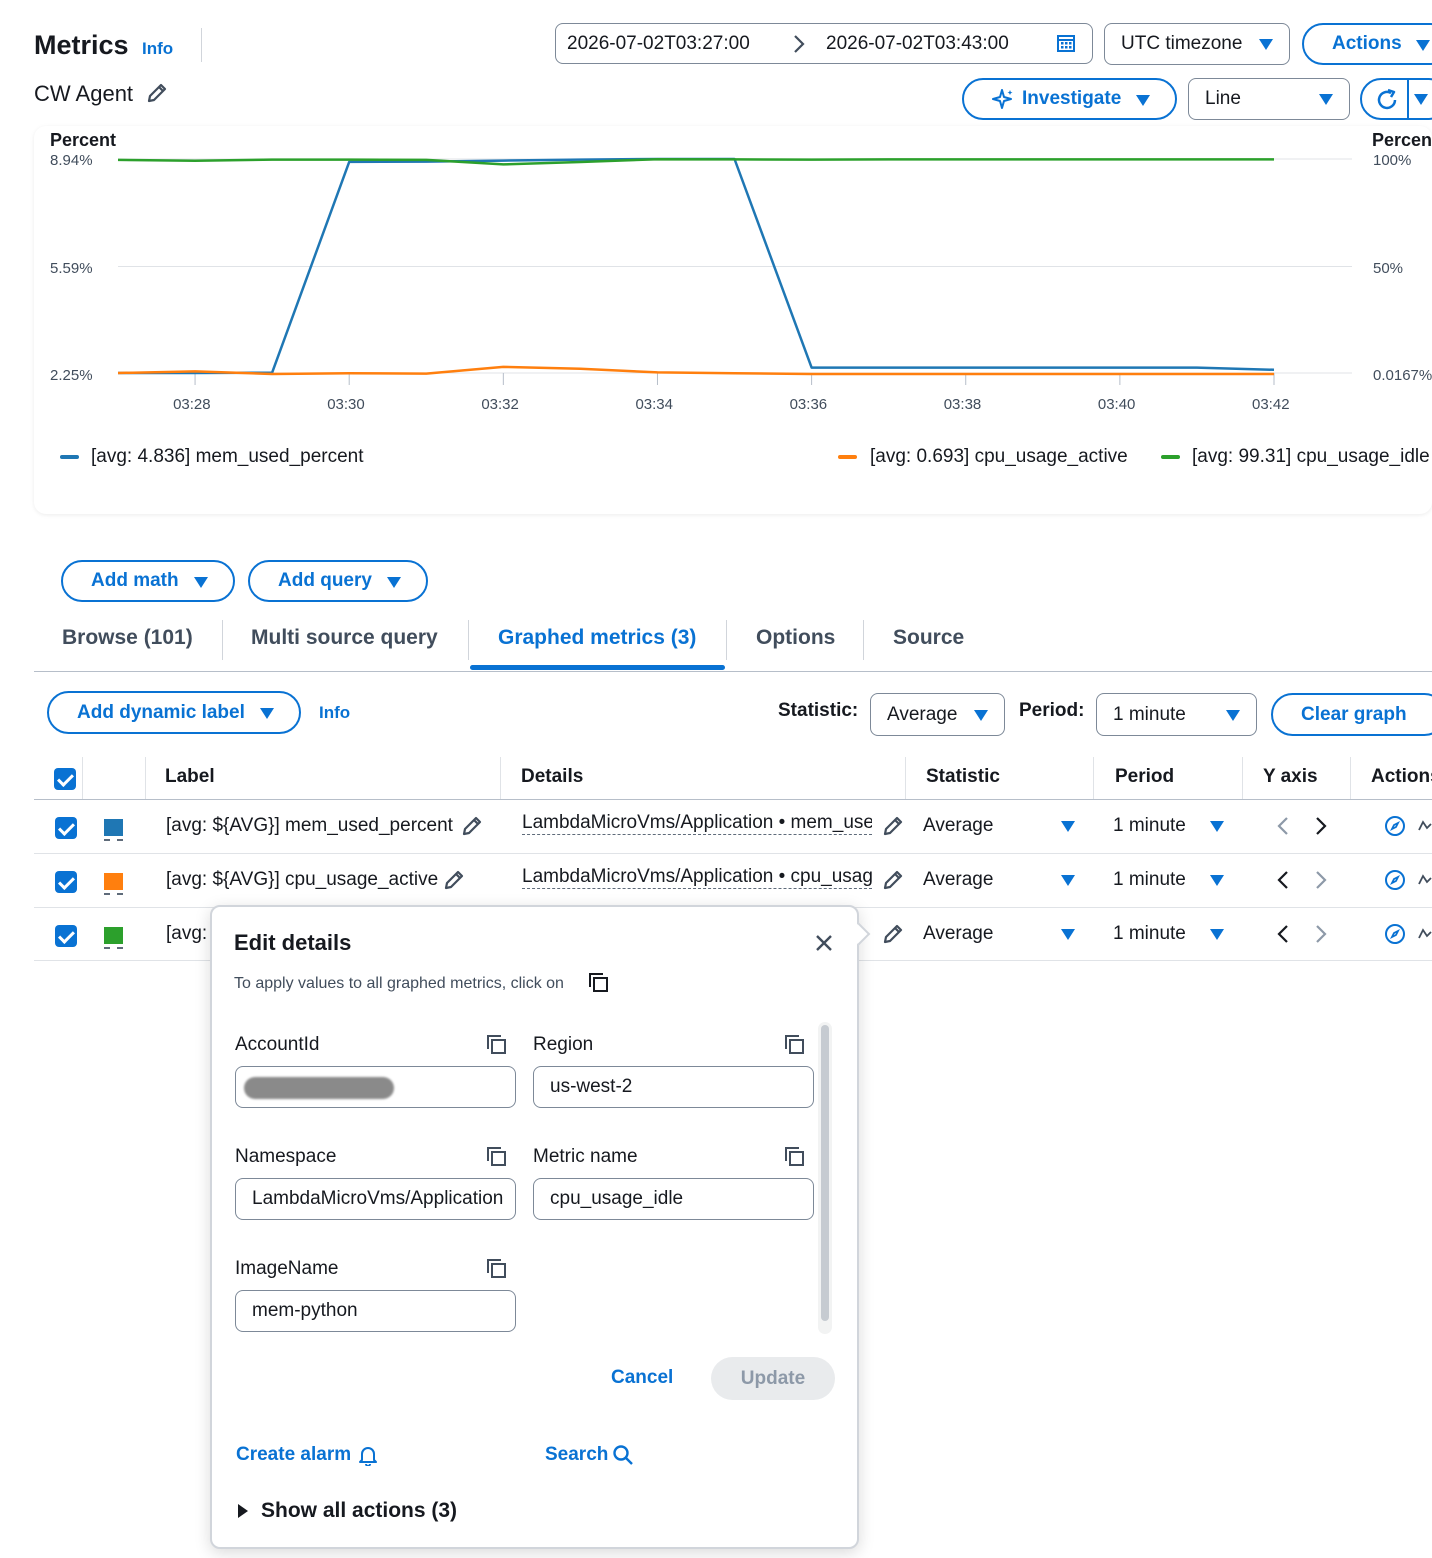 The height and width of the screenshot is (1558, 1432). Describe the element at coordinates (338, 581) in the screenshot. I see `add-query-button: Add query` at that location.